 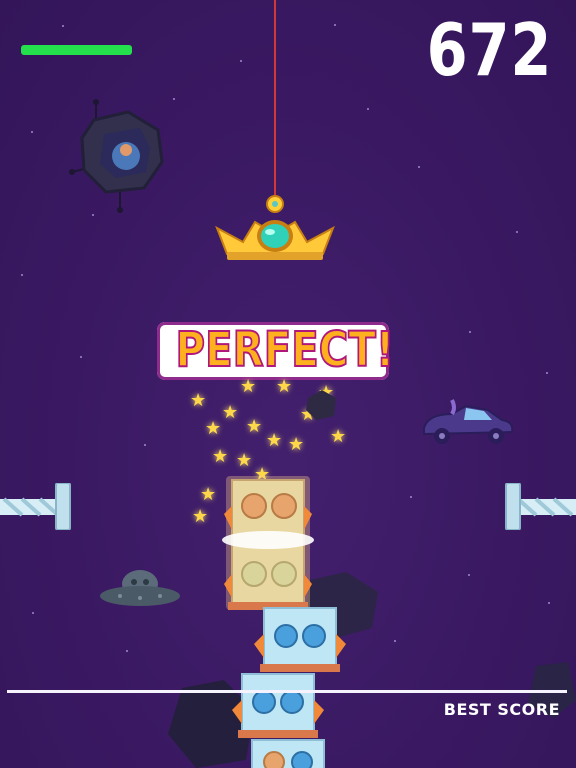 What do you see at coordinates (275, 228) in the screenshot?
I see `crown-hook-icon` at bounding box center [275, 228].